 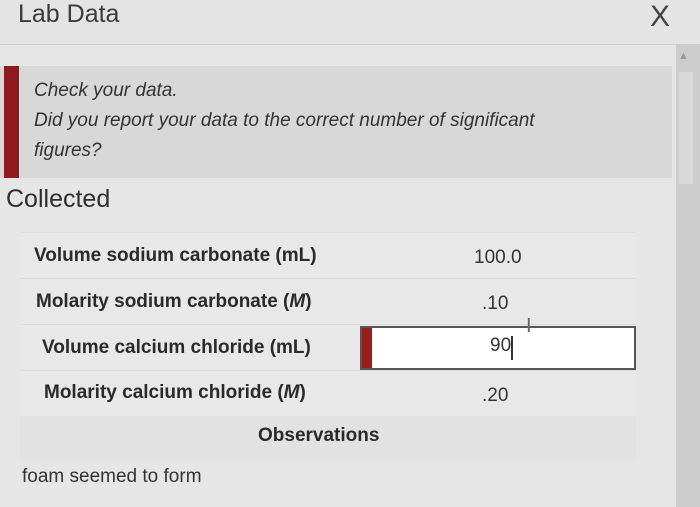 I want to click on observations-title: Observations, so click(x=319, y=435).